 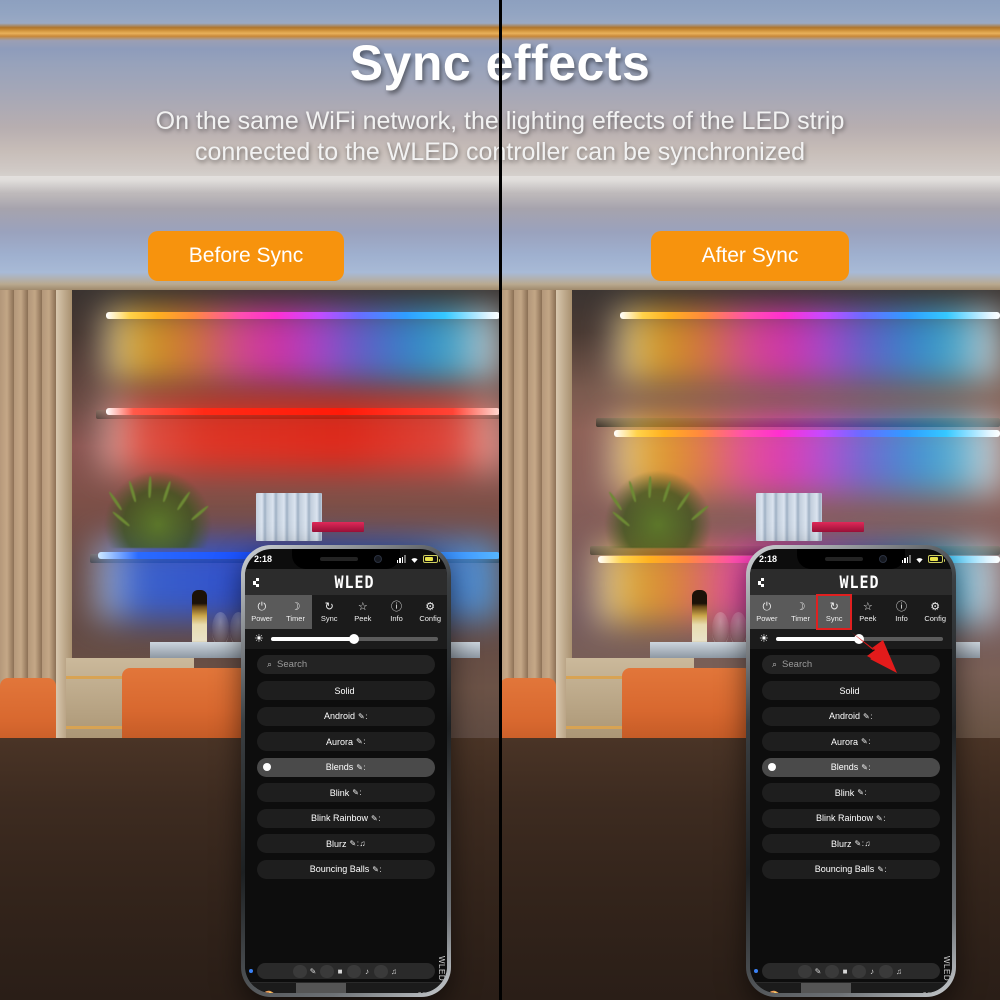 I want to click on effect-name: Blends, so click(x=339, y=767).